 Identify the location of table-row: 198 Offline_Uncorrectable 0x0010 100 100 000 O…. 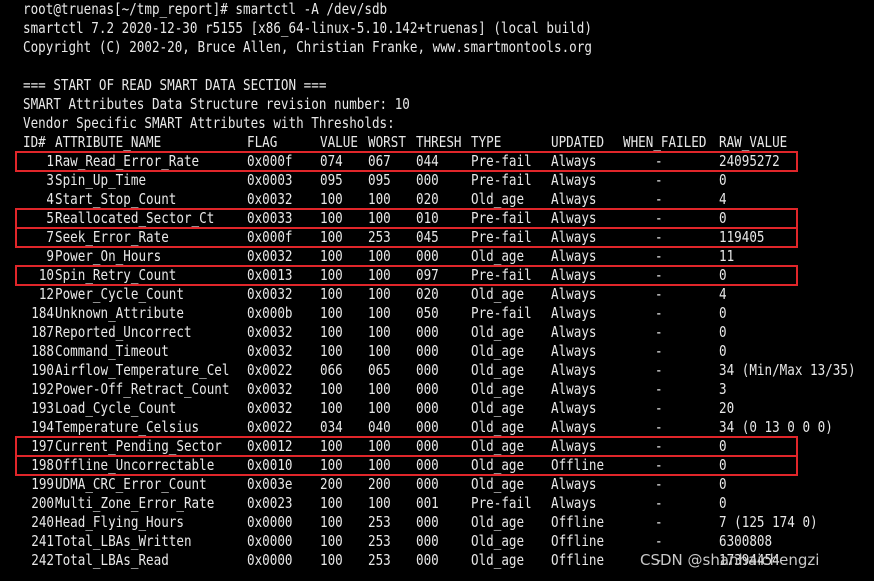
(437, 465).